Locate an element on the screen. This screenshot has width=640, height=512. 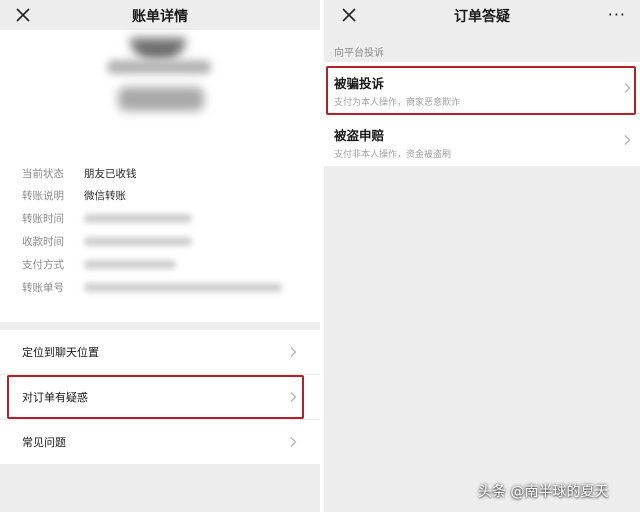
detail-value: 朋友已收钱 is located at coordinates (110, 174).